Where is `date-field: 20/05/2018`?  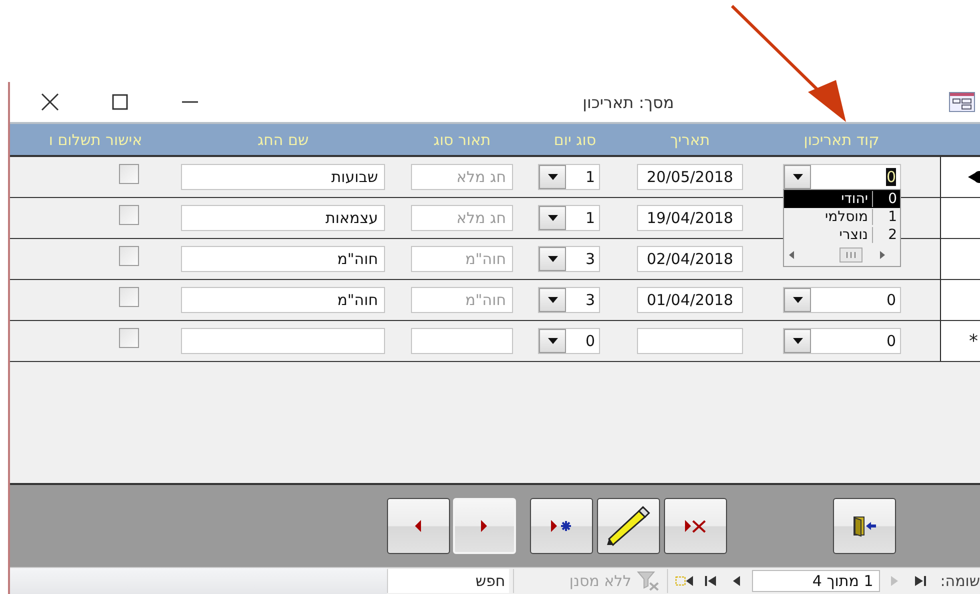
date-field: 20/05/2018 is located at coordinates (690, 177).